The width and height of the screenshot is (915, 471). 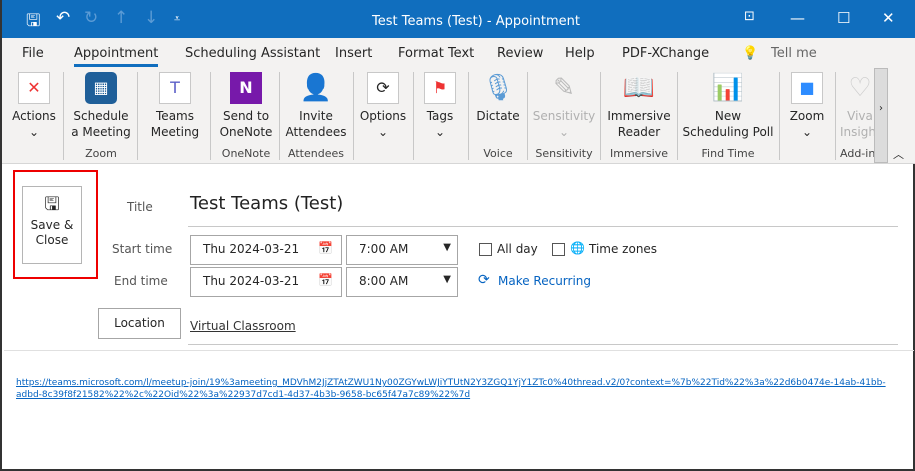 I want to click on options-button: ⟳ Options ⌄, so click(x=383, y=106).